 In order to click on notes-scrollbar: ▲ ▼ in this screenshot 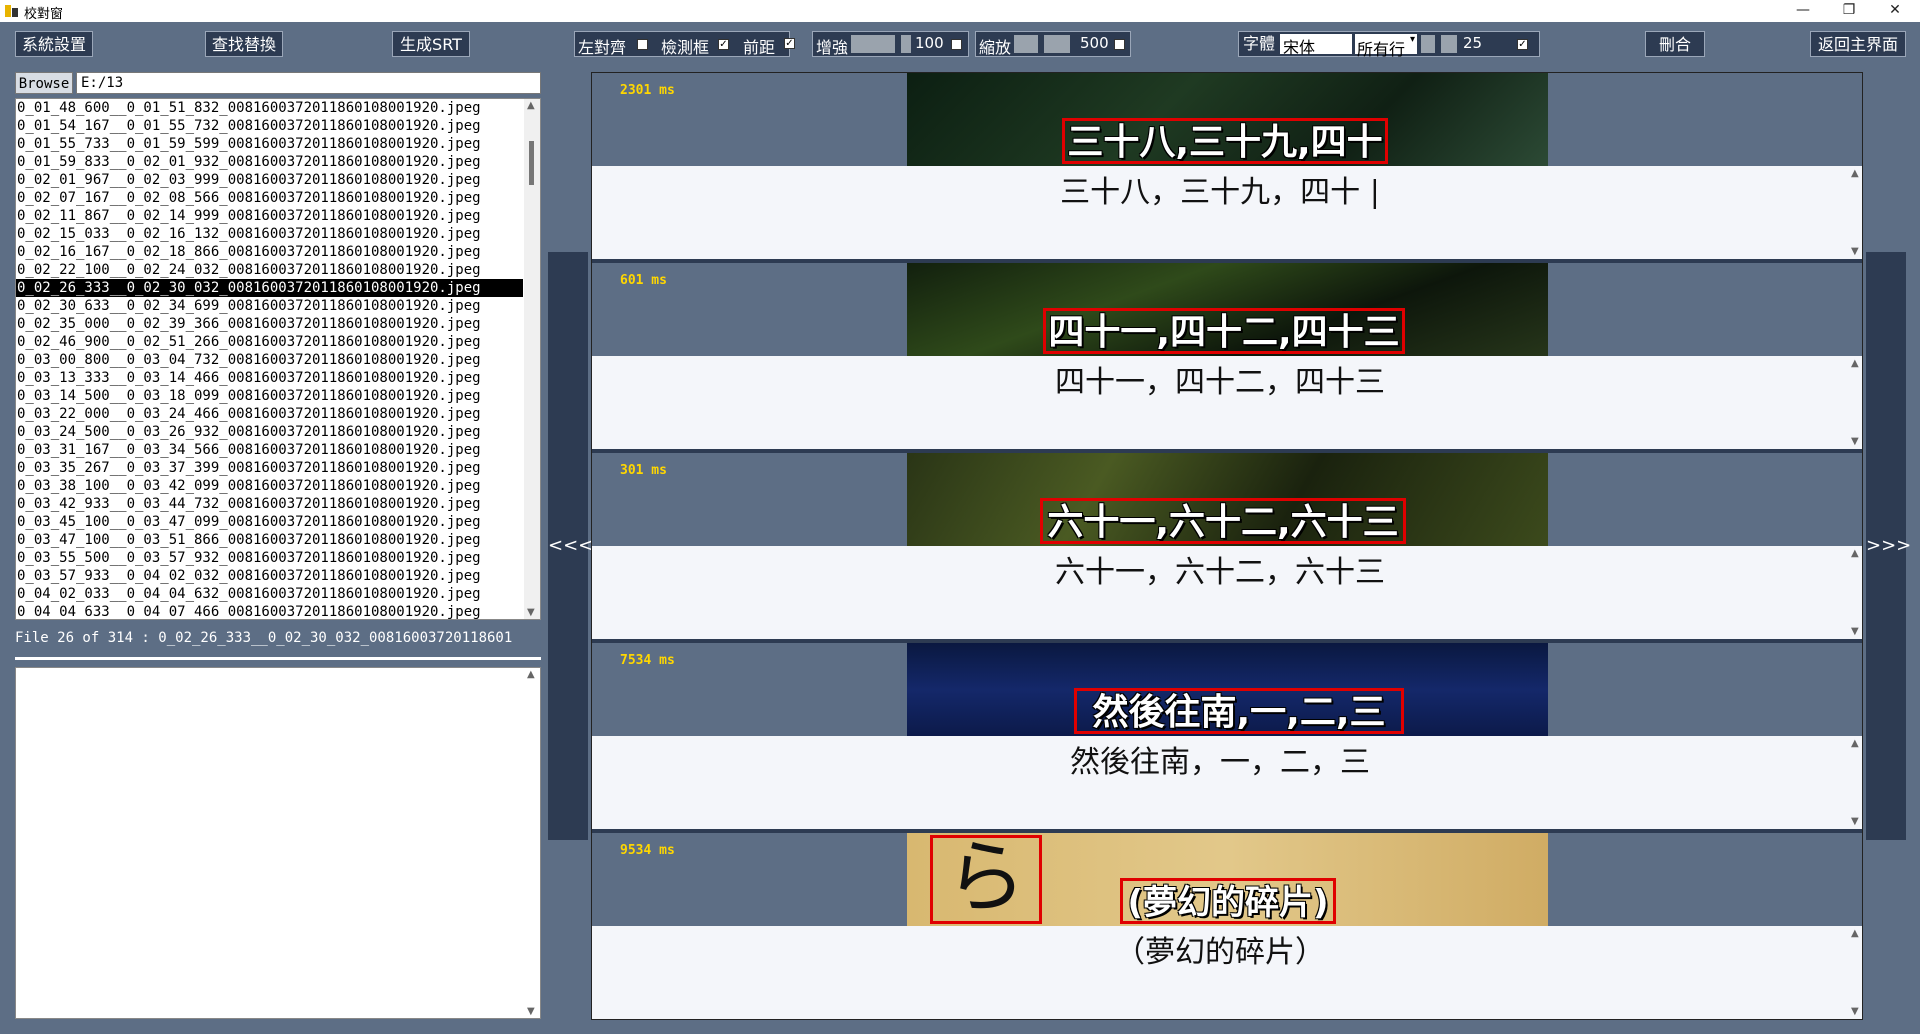, I will do `click(532, 843)`.